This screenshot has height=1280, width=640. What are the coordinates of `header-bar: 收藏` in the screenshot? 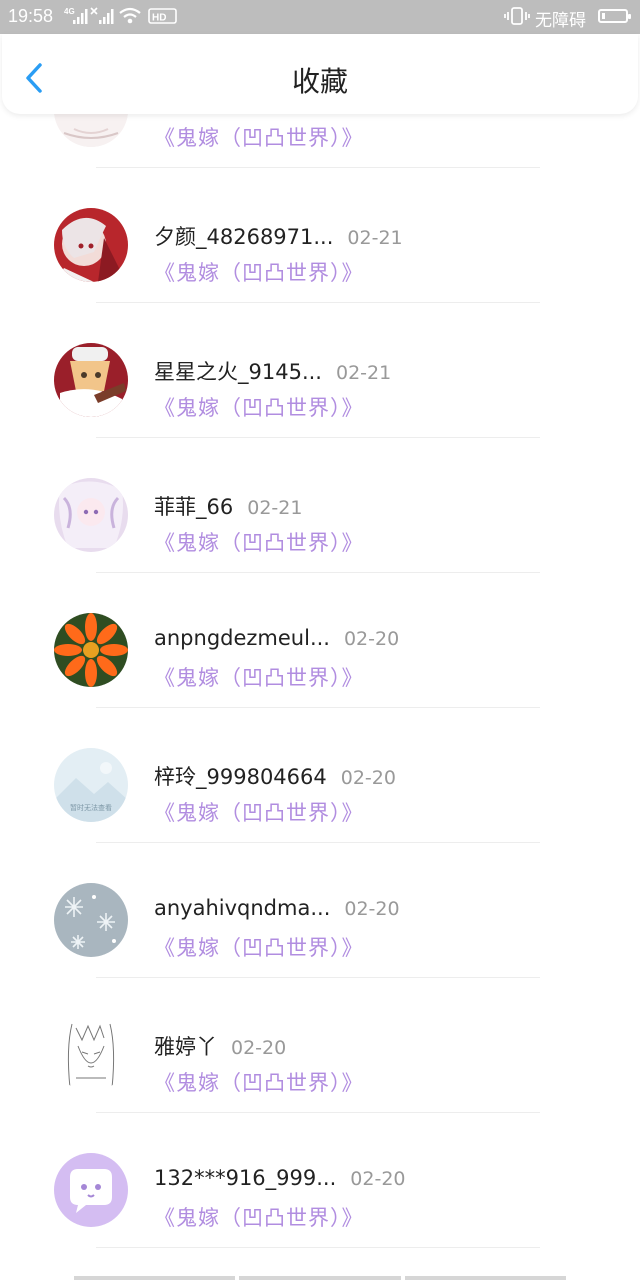 It's located at (320, 74).